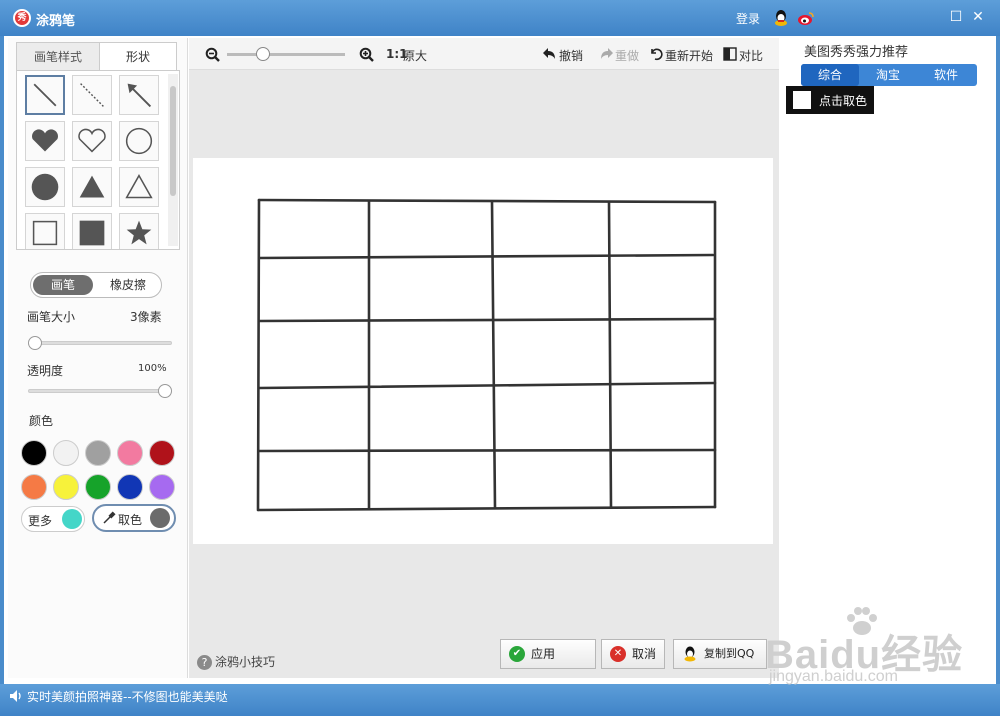 This screenshot has width=1000, height=716. What do you see at coordinates (130, 520) in the screenshot?
I see `color-picker-label: 取色` at bounding box center [130, 520].